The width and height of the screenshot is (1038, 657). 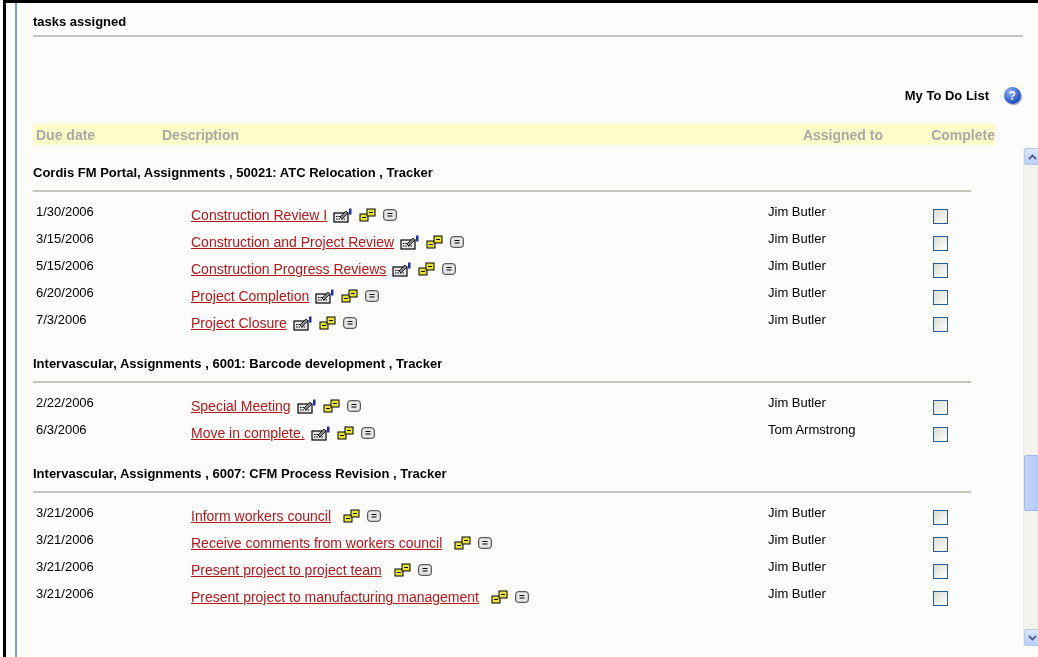 What do you see at coordinates (1030, 397) in the screenshot?
I see `scrollbar` at bounding box center [1030, 397].